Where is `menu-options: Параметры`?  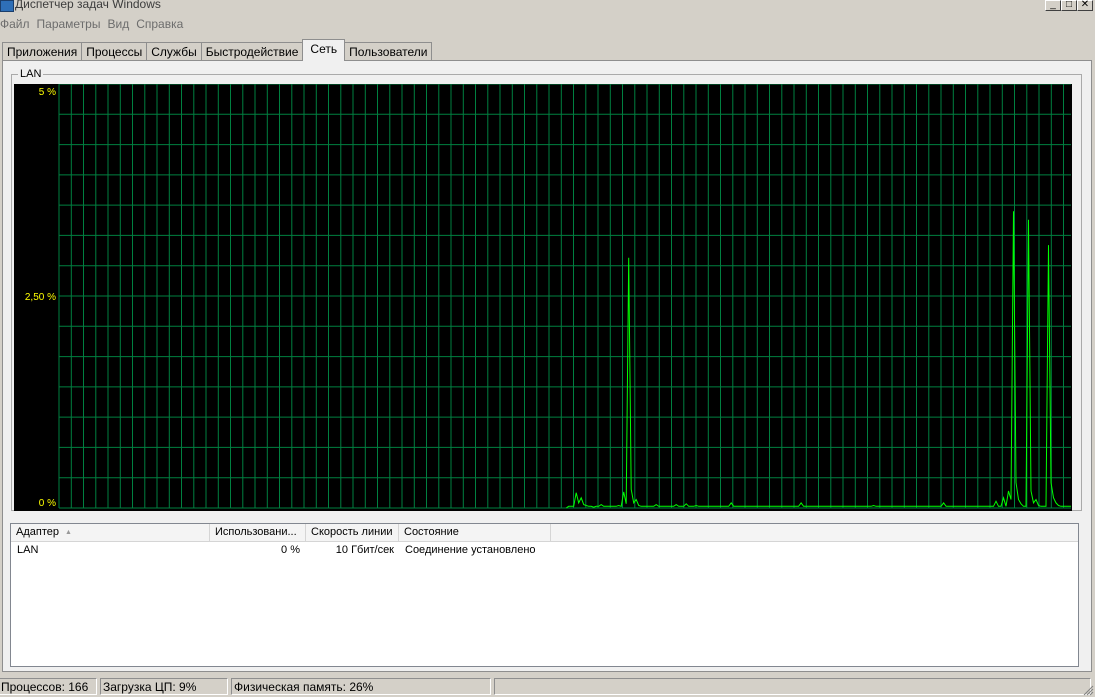 menu-options: Параметры is located at coordinates (72, 24).